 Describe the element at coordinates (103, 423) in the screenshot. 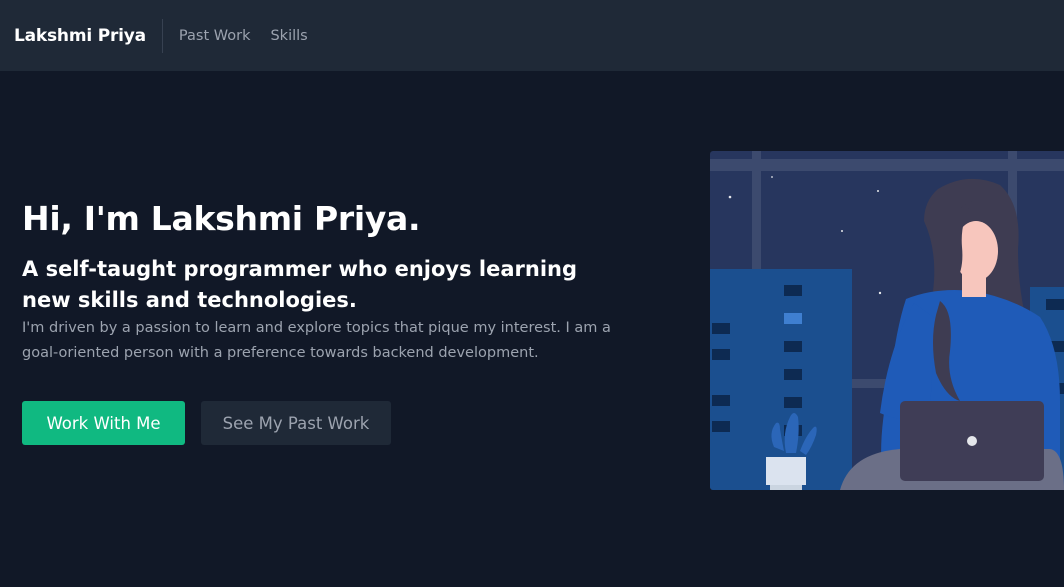

I see `work-with-me-button: Work With Me` at that location.